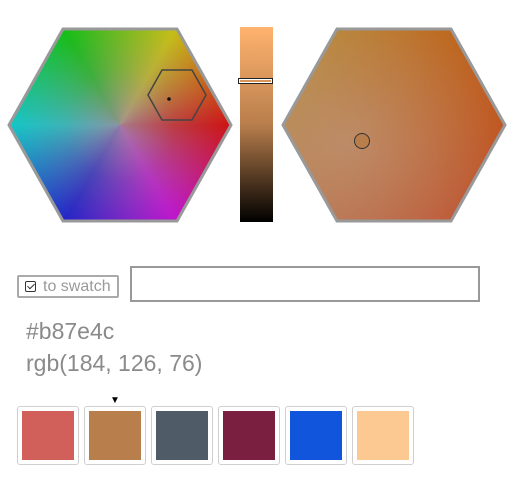 The width and height of the screenshot is (520, 483). What do you see at coordinates (256, 124) in the screenshot?
I see `lightness-slider` at bounding box center [256, 124].